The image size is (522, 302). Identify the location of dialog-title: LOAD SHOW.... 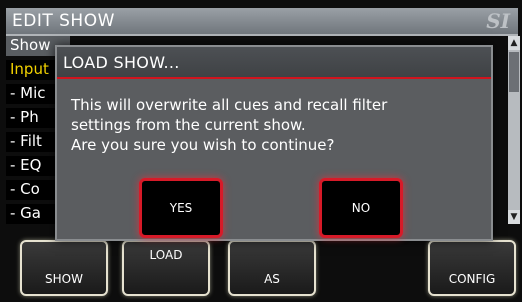
(121, 62).